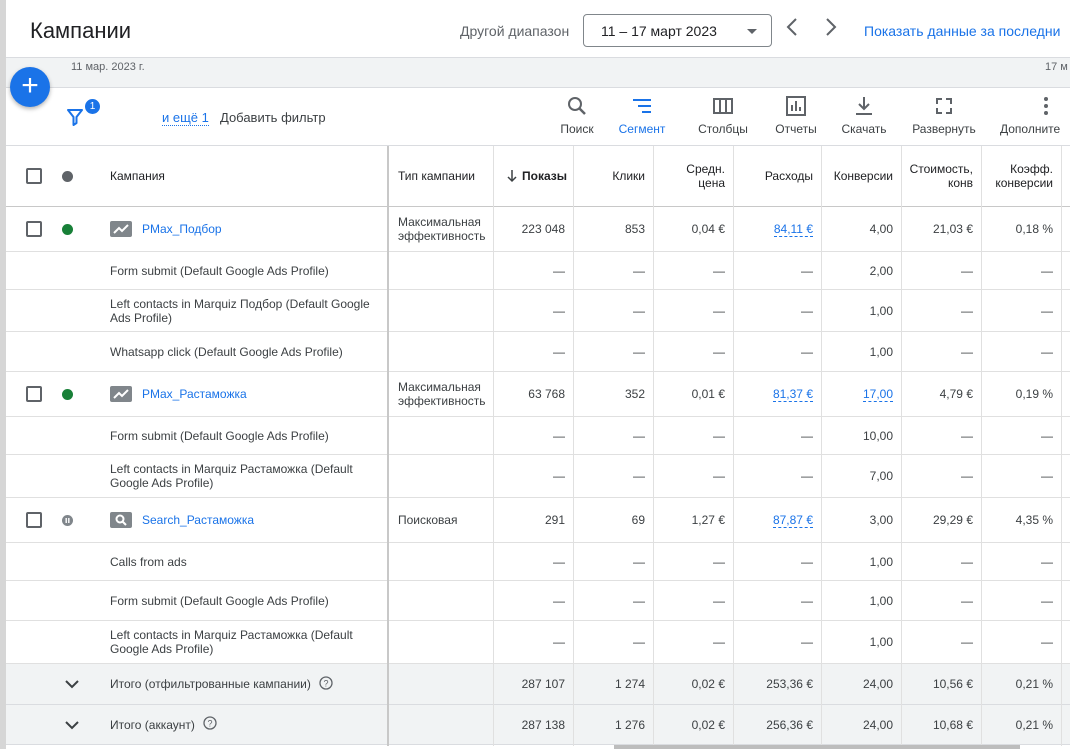 The width and height of the screenshot is (1070, 749). I want to click on select-all-checkbox, so click(34, 176).